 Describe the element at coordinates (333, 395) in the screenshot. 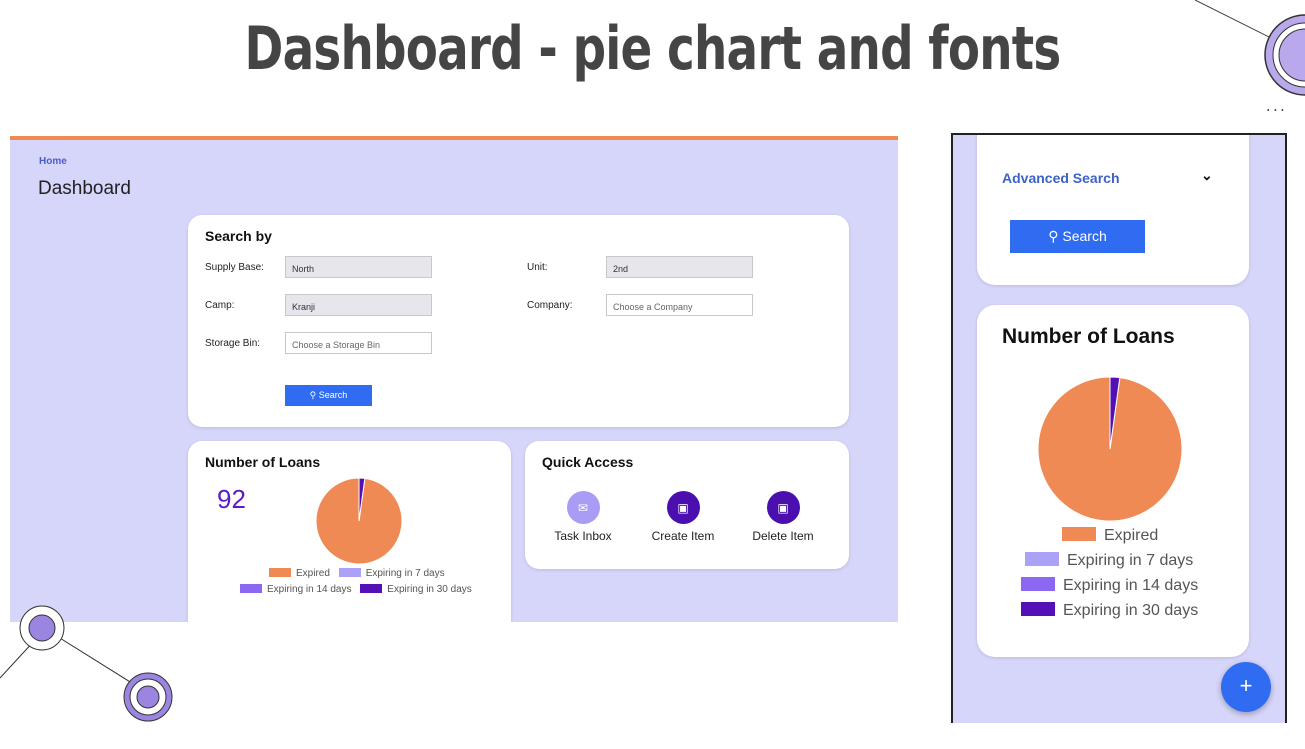

I see `search-button-label: Search` at that location.